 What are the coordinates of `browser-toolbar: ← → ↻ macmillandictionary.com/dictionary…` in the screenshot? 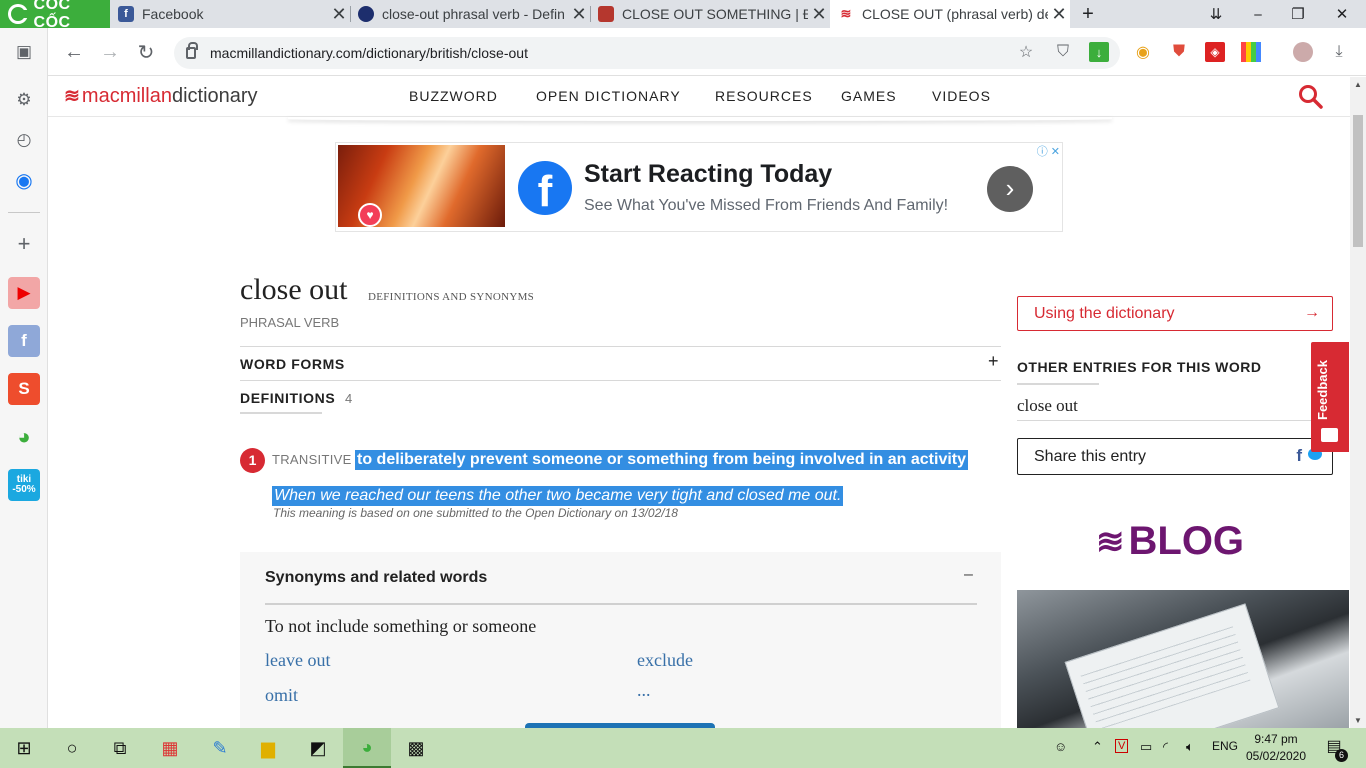 It's located at (707, 52).